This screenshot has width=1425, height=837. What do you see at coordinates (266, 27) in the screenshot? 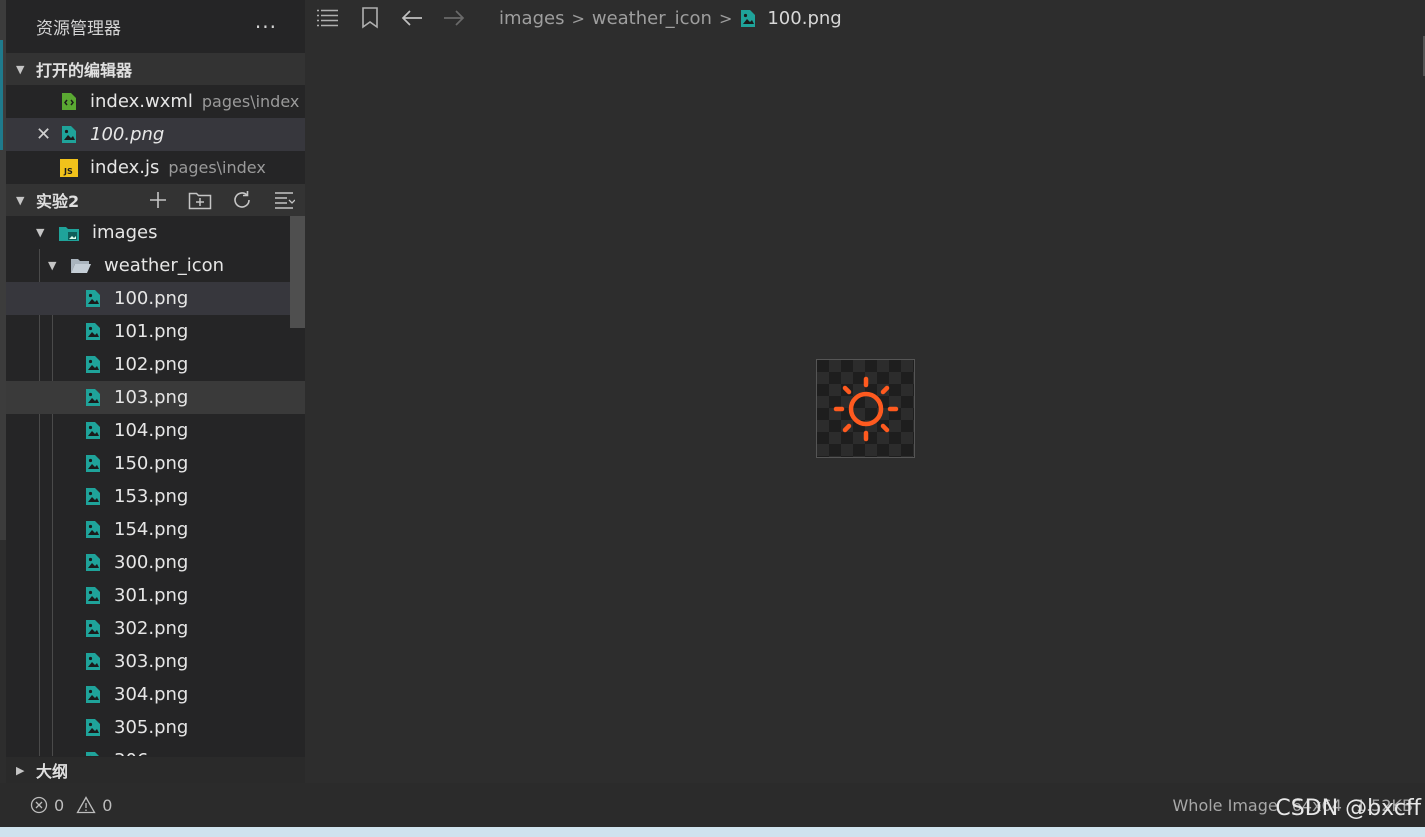
I see `more-actions-button: ···` at bounding box center [266, 27].